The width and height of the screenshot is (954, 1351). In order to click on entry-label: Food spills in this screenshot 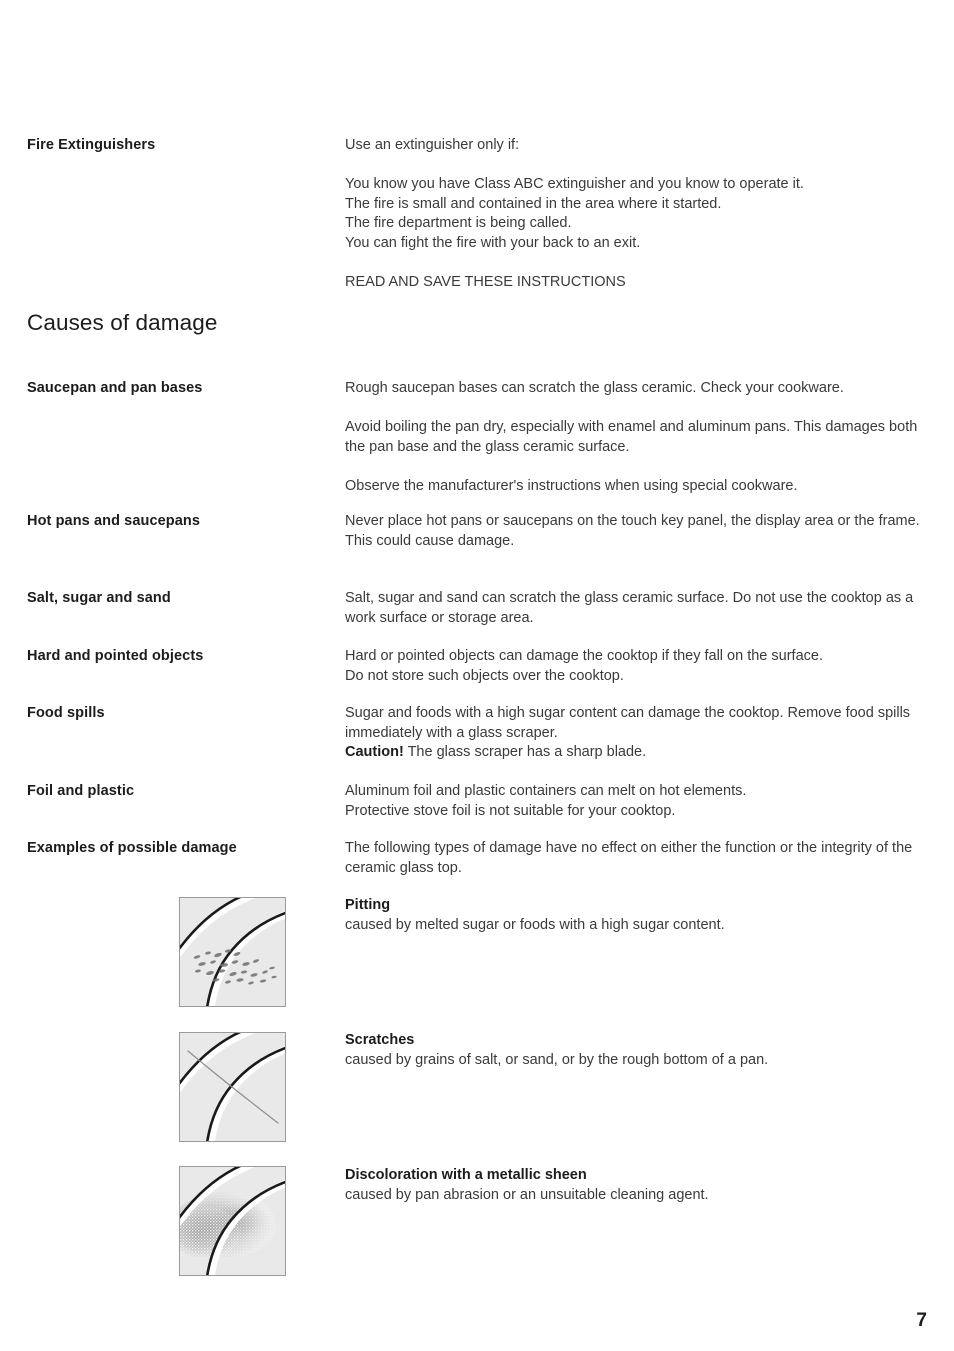, I will do `click(66, 713)`.